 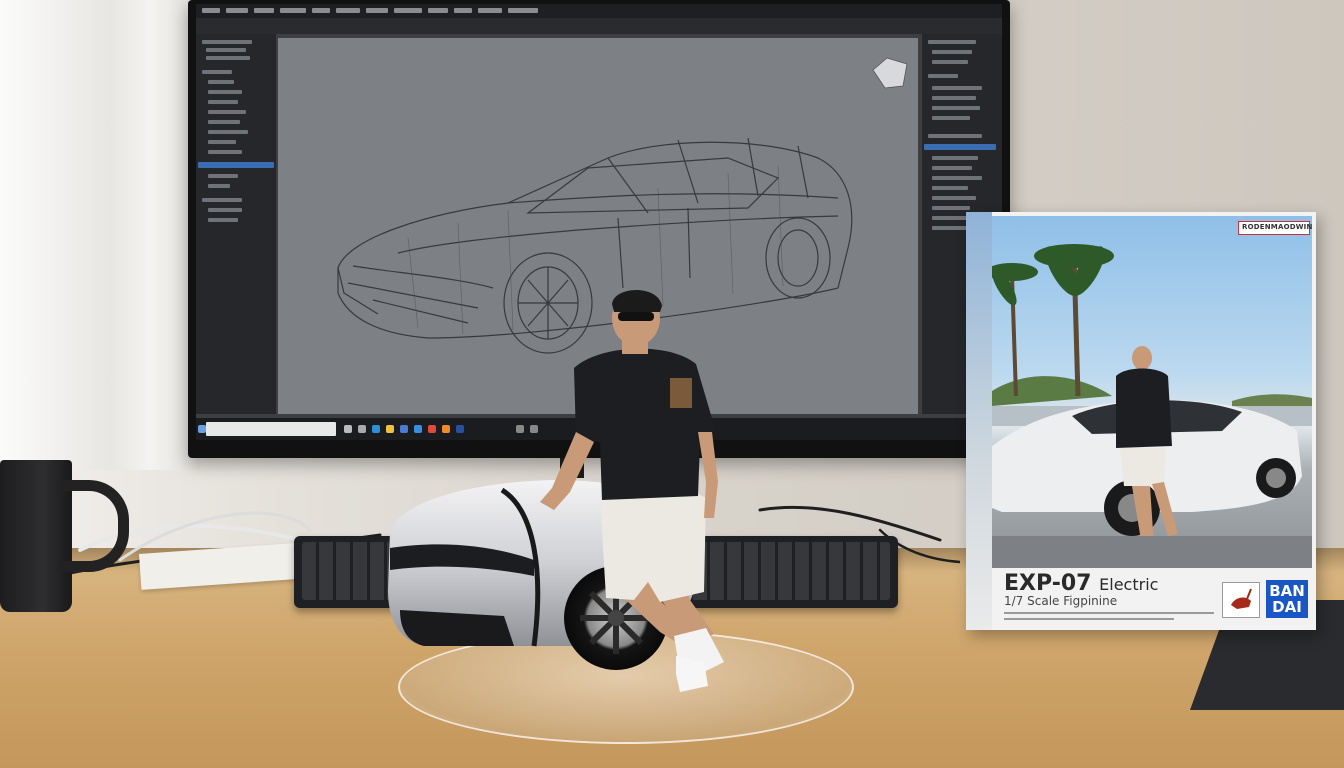 I want to click on blender-icon, so click(x=446, y=429).